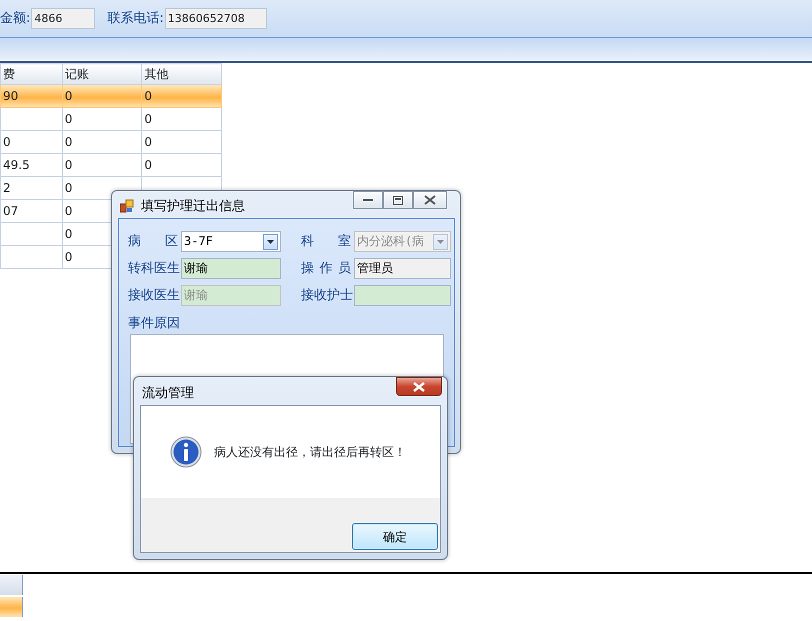 The width and height of the screenshot is (812, 621). I want to click on input-field, so click(402, 295).